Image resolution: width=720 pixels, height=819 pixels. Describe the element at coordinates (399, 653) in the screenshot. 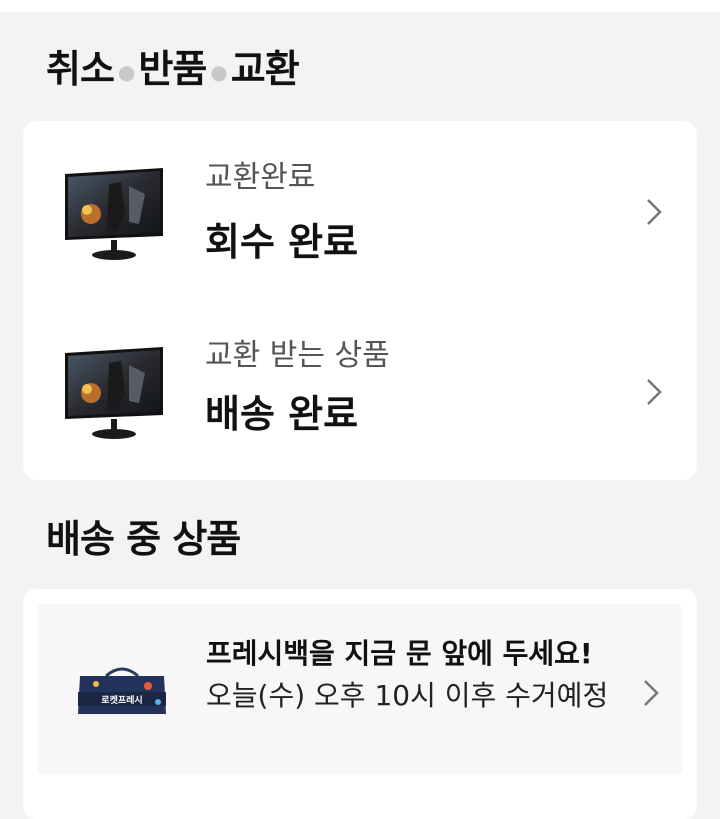

I see `fresh-notice-title: 프레시백을 지금 문 앞에 두세요!` at that location.